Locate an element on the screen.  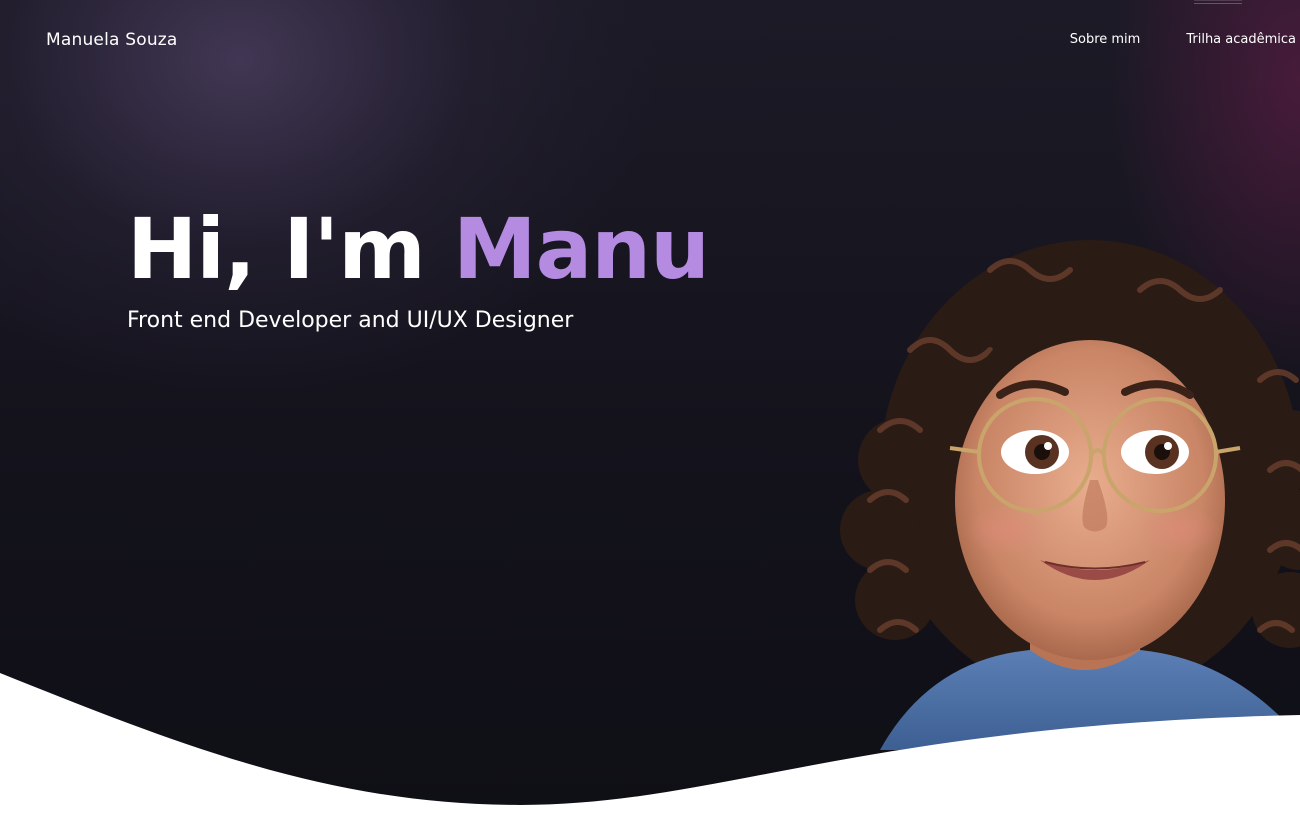
hero-subtitle: Front end Developer and UI/UX Designer is located at coordinates (350, 320).